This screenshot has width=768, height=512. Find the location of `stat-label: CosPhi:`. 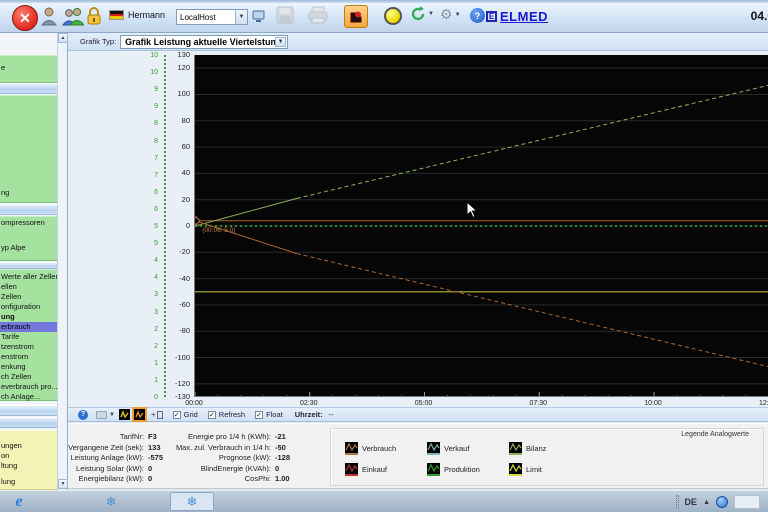

stat-label: CosPhi: is located at coordinates (257, 479).